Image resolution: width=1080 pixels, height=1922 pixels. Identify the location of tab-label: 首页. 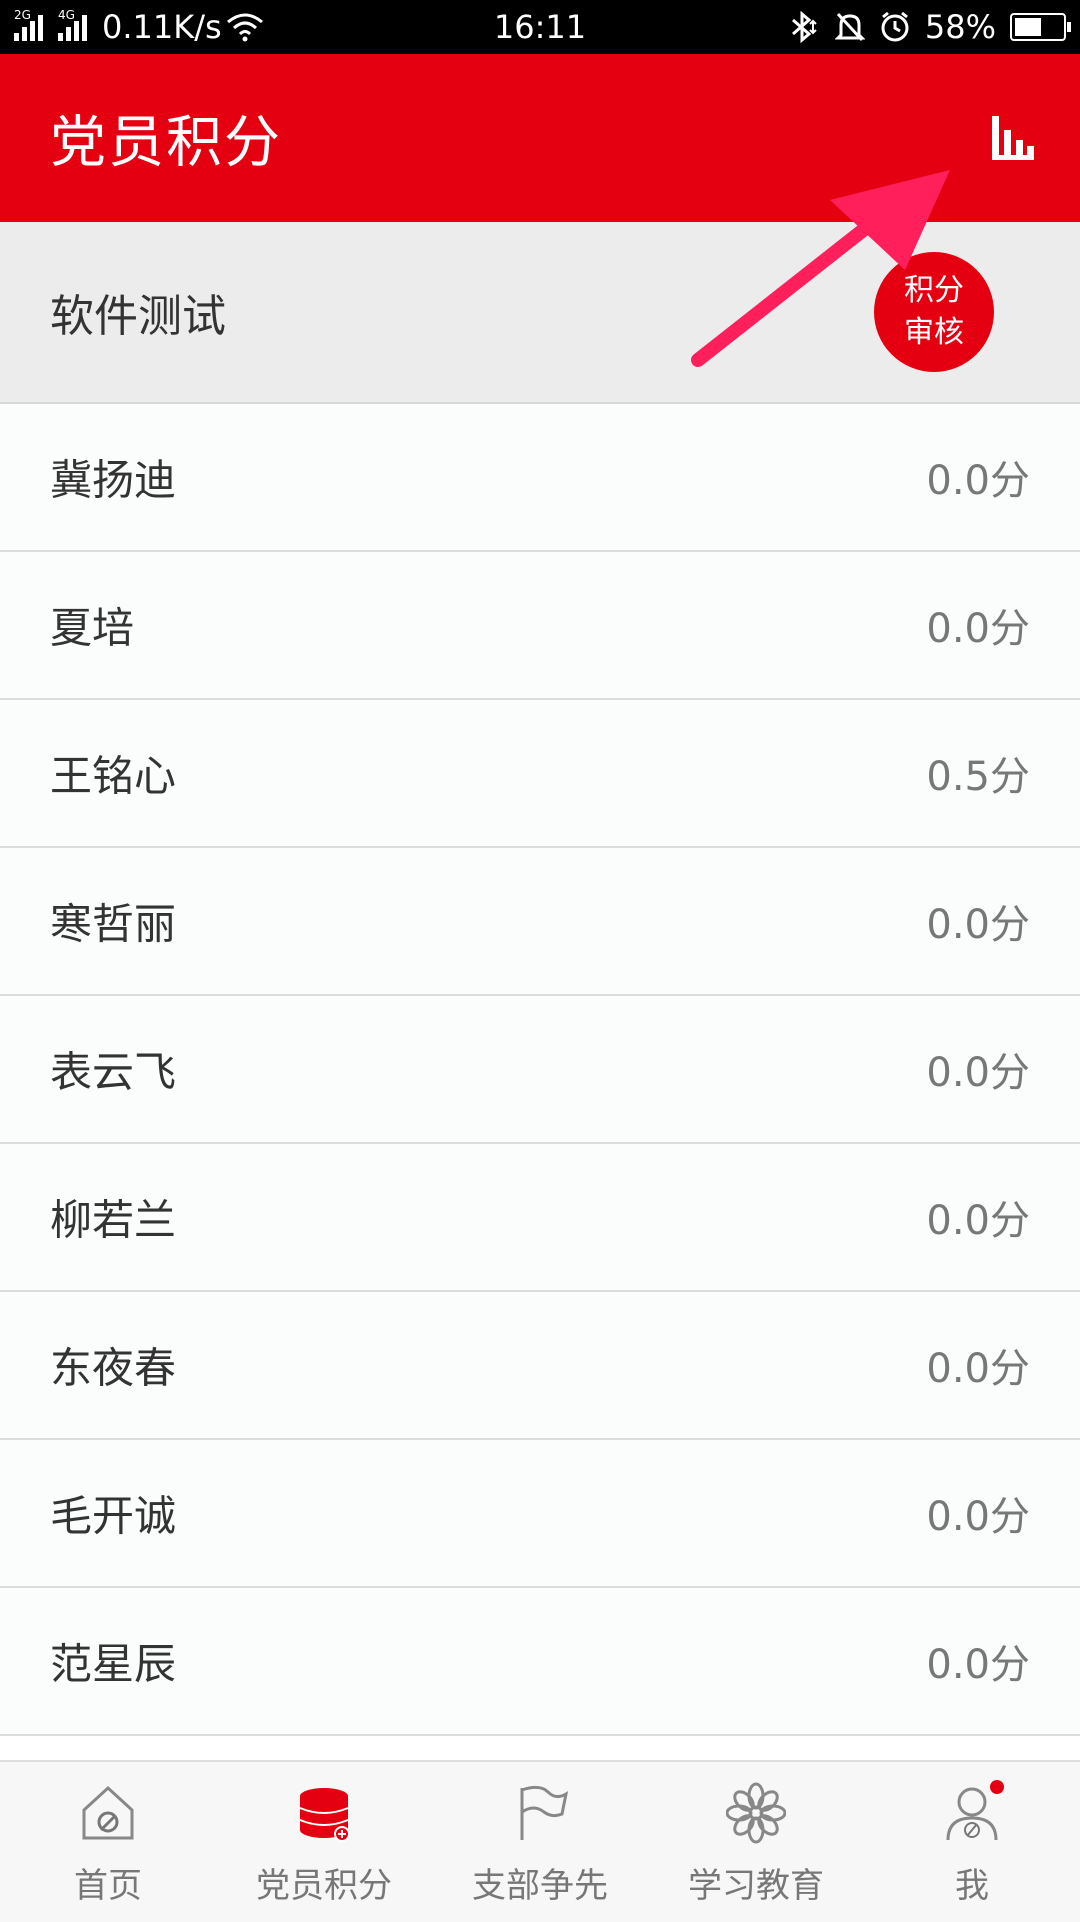
(108, 1886).